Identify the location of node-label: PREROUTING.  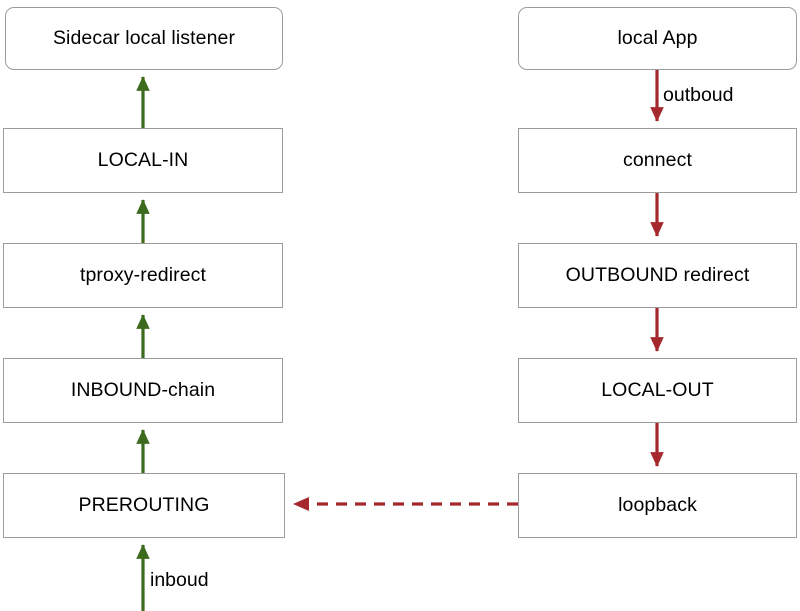
(144, 504).